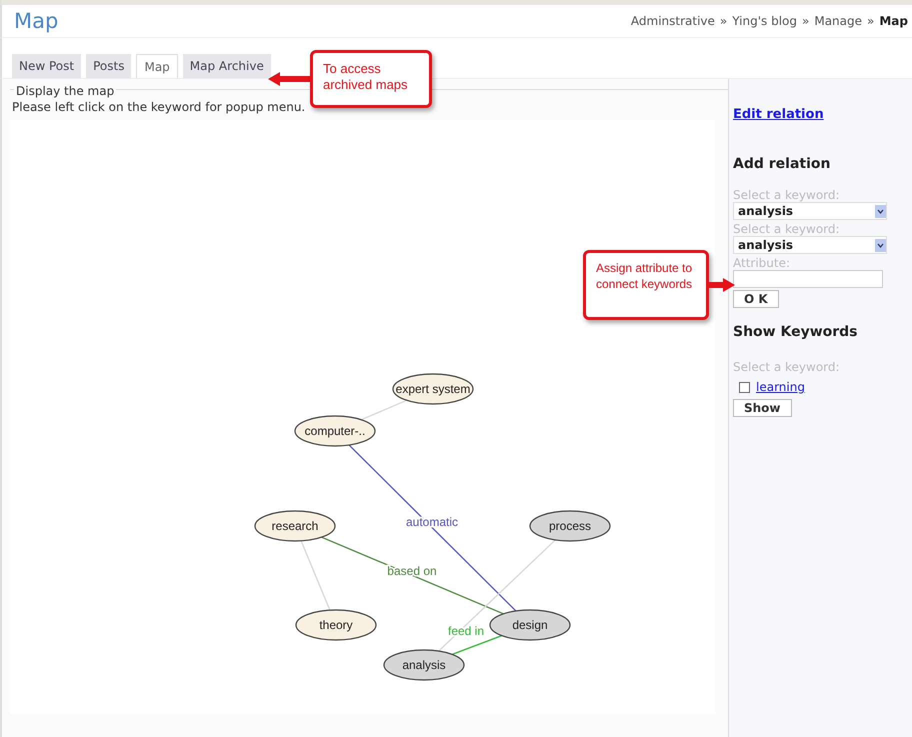 The height and width of the screenshot is (737, 912). Describe the element at coordinates (744, 387) in the screenshot. I see `checkbox` at that location.